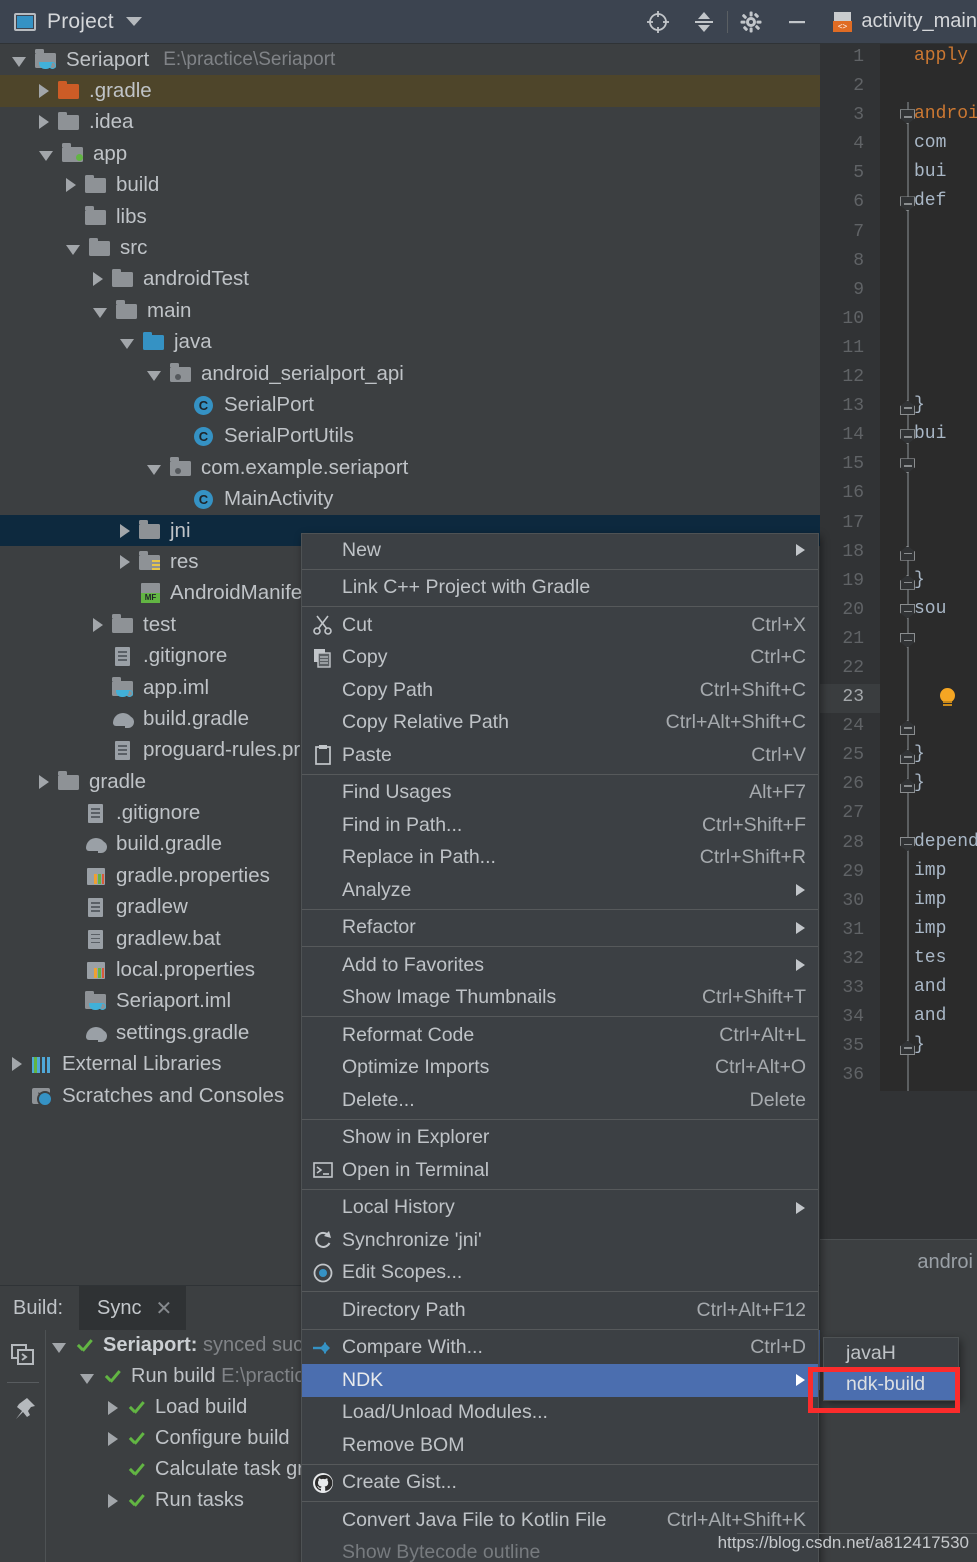  What do you see at coordinates (704, 22) in the screenshot?
I see `collapse-all-icon` at bounding box center [704, 22].